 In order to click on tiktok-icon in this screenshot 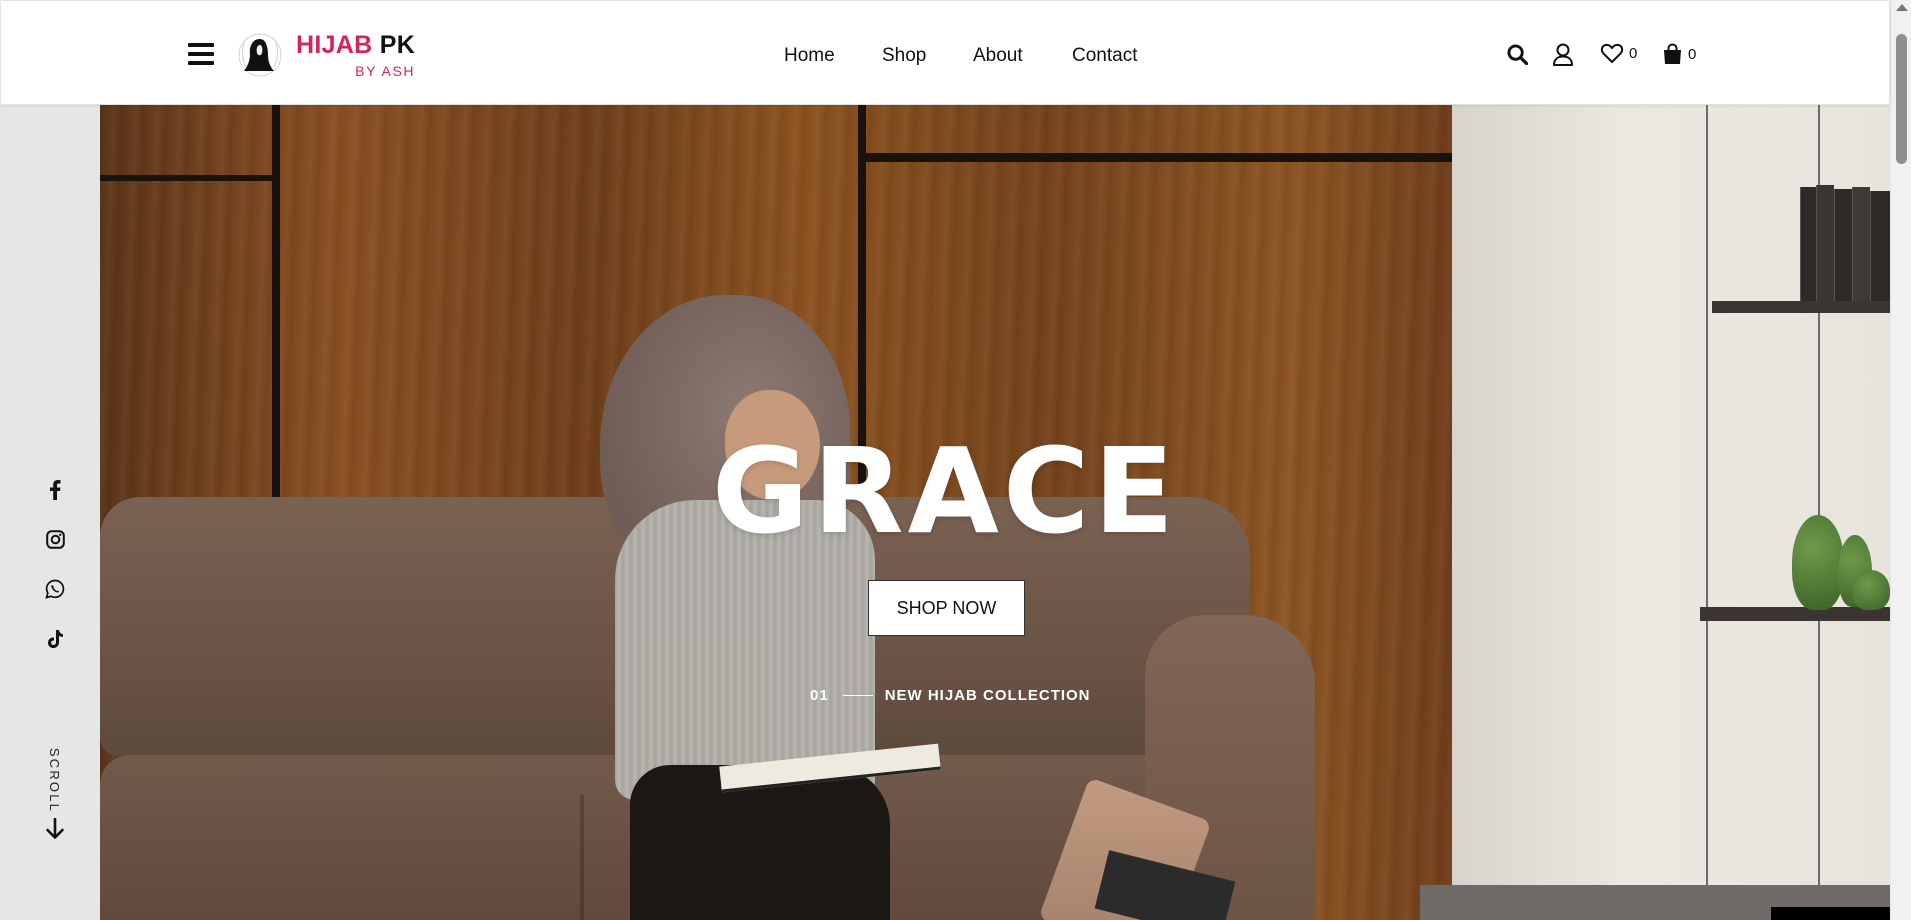, I will do `click(55, 639)`.